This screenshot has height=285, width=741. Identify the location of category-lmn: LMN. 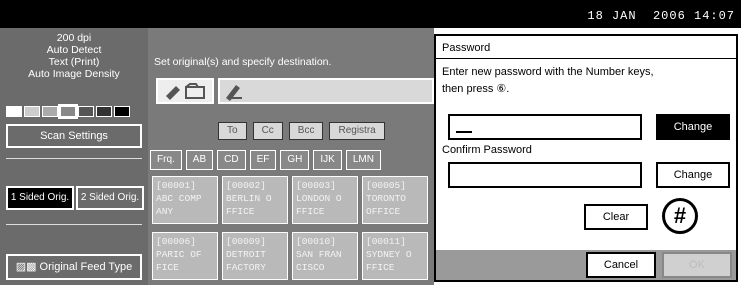
(363, 160).